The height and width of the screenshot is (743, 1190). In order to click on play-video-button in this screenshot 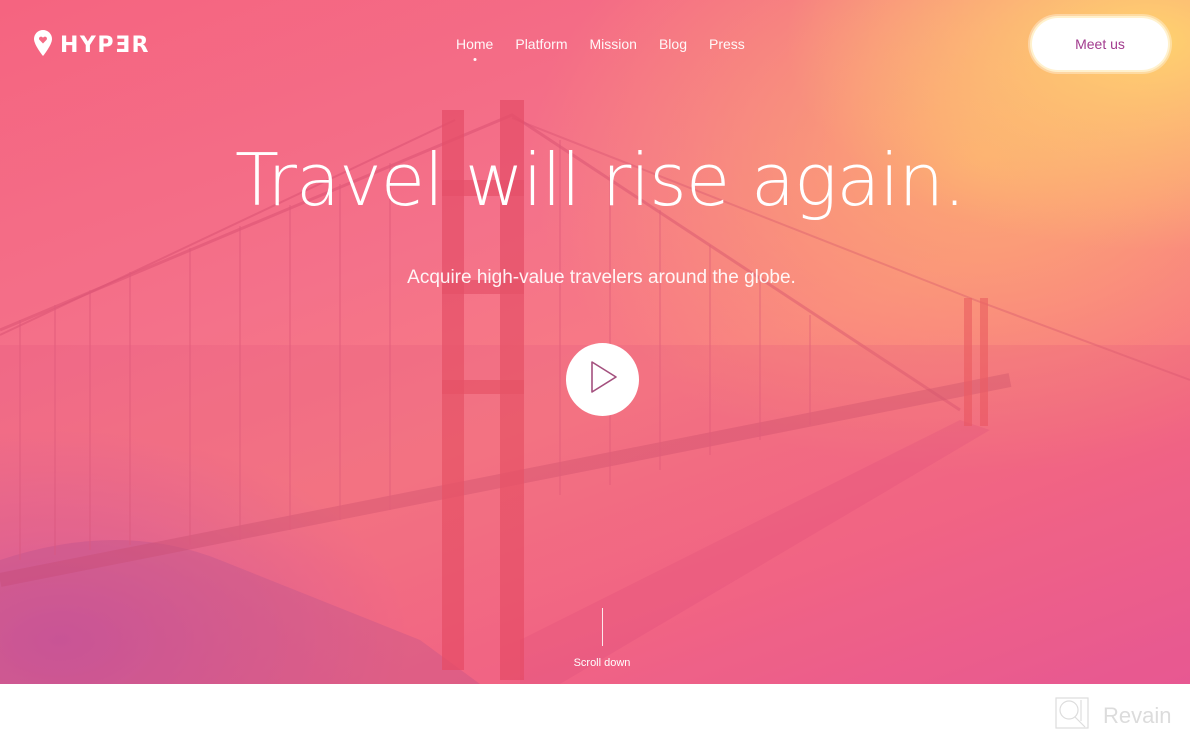, I will do `click(602, 379)`.